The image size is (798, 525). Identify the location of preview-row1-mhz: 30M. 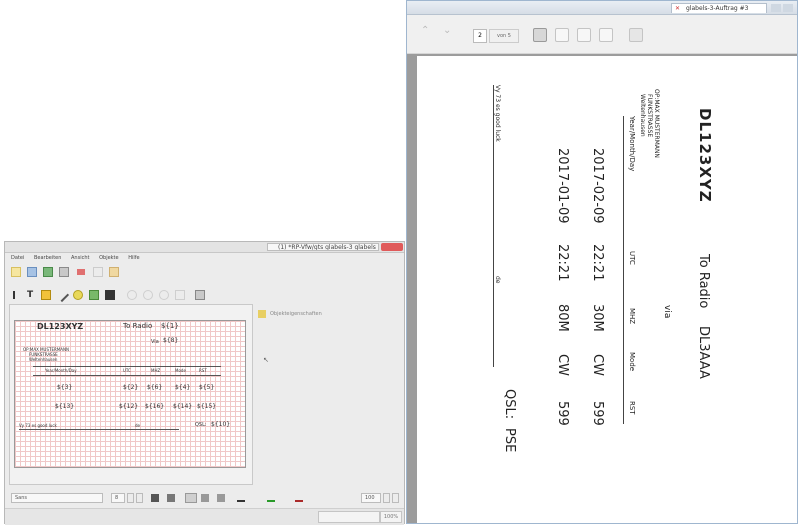
(597, 318).